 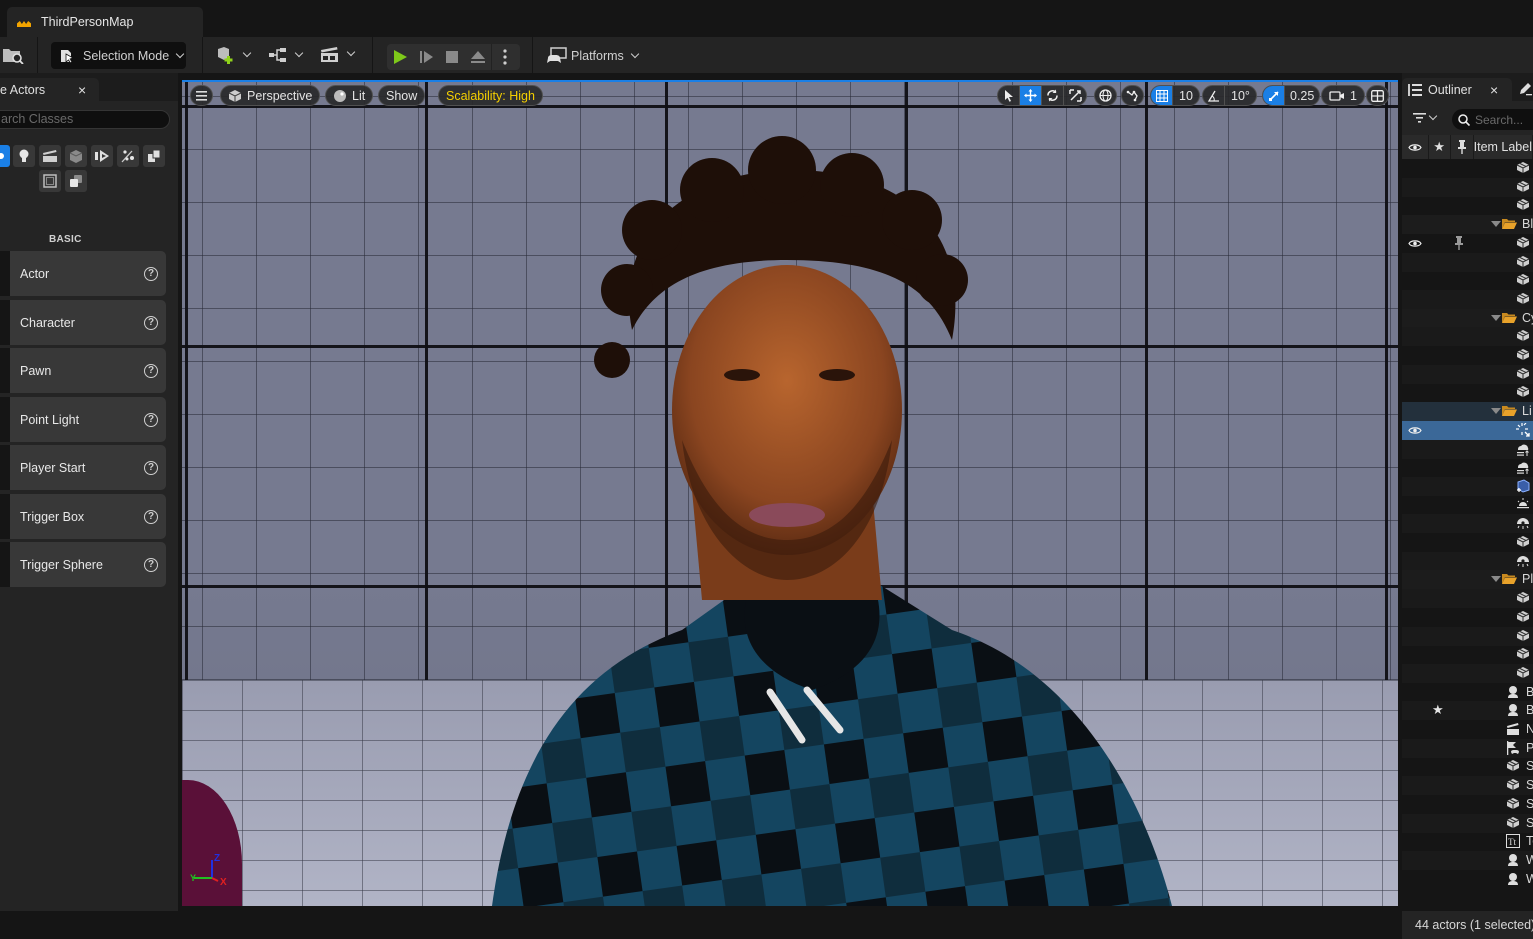 I want to click on outliner-folder-row: Bl, so click(x=1467, y=225).